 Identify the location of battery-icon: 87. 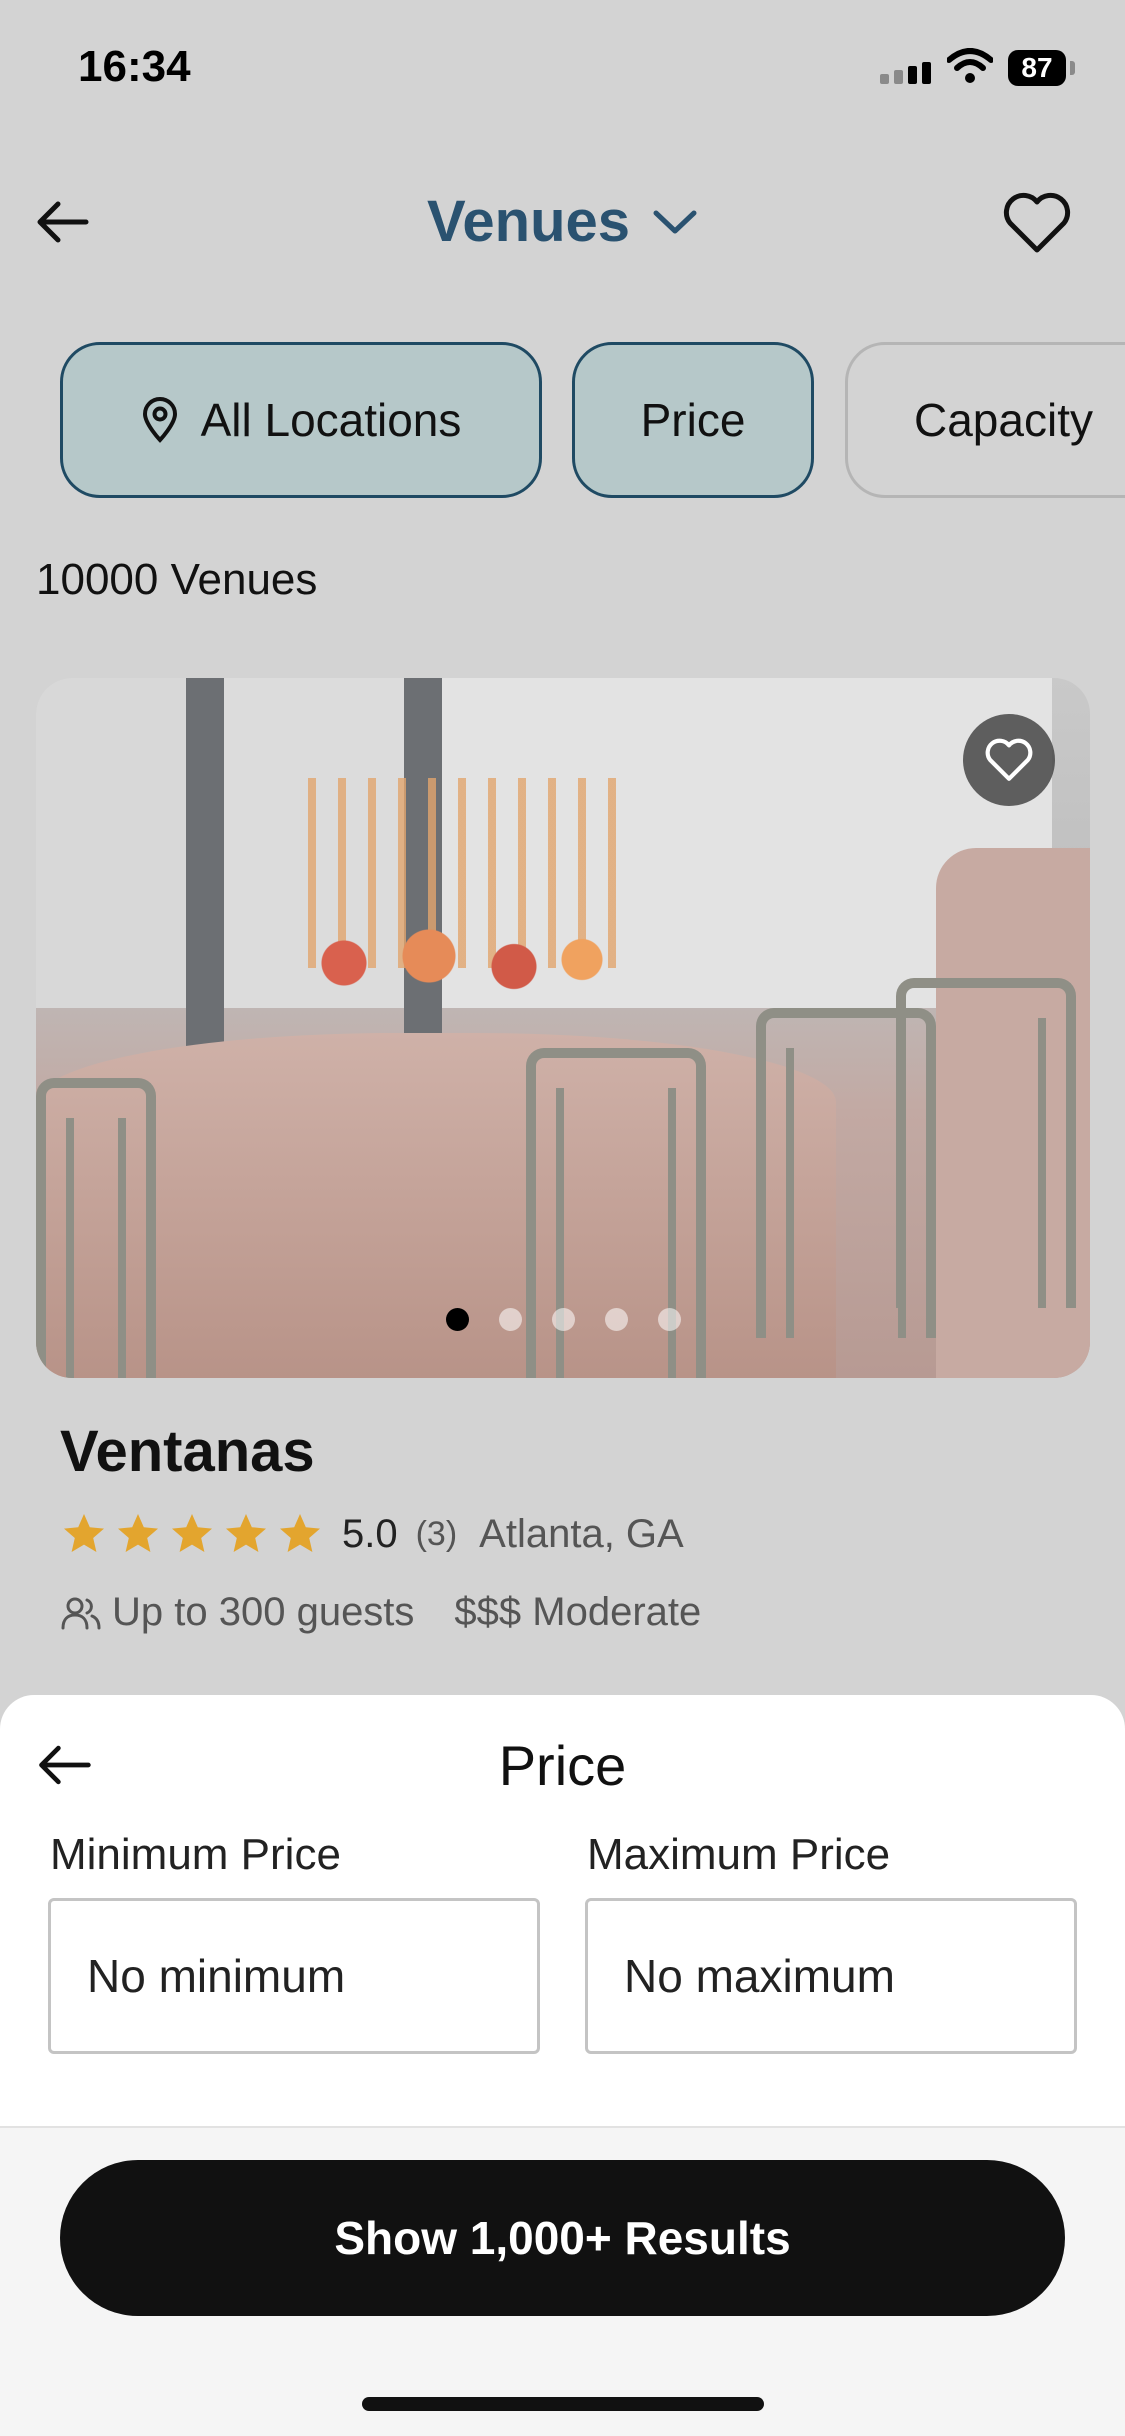
(1037, 68).